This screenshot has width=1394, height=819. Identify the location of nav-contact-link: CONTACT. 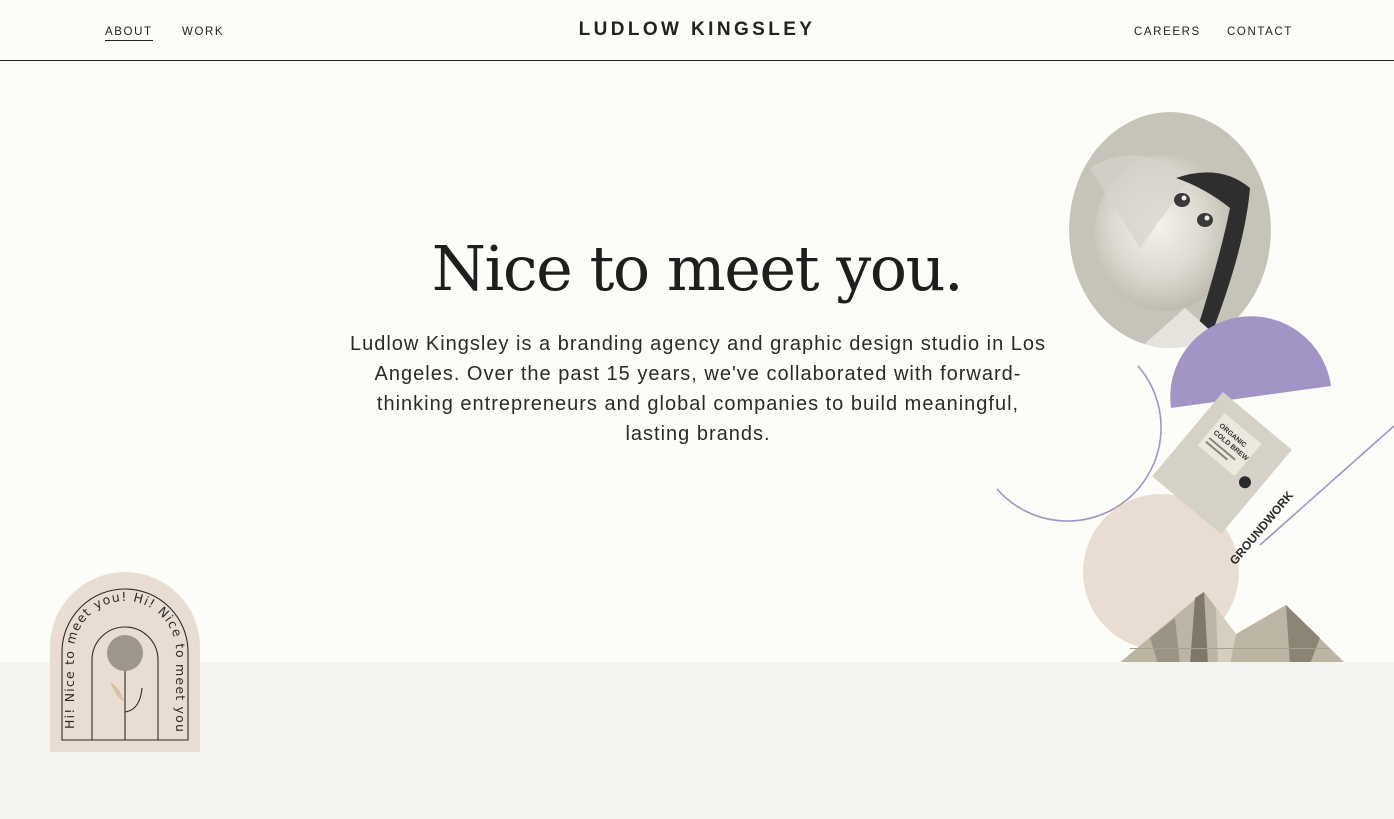
(1260, 32).